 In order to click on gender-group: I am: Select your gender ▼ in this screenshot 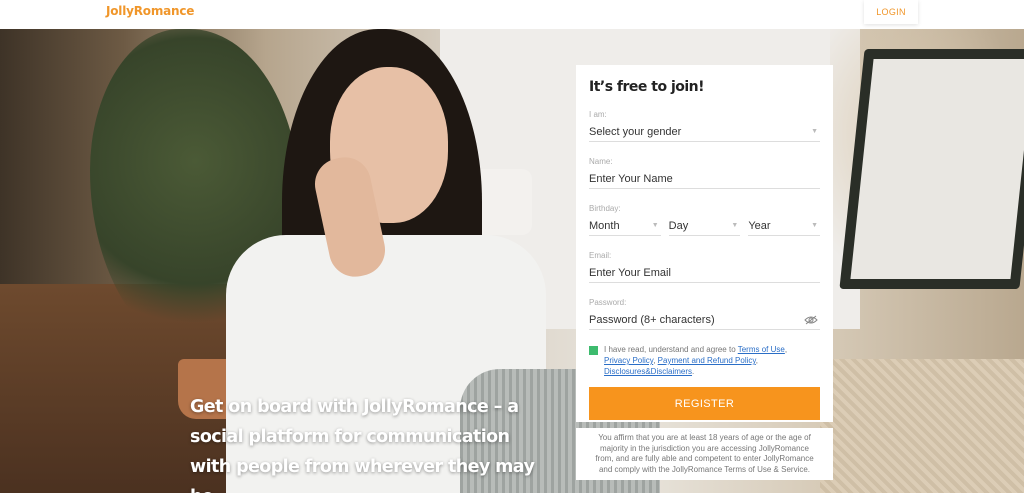, I will do `click(704, 126)`.